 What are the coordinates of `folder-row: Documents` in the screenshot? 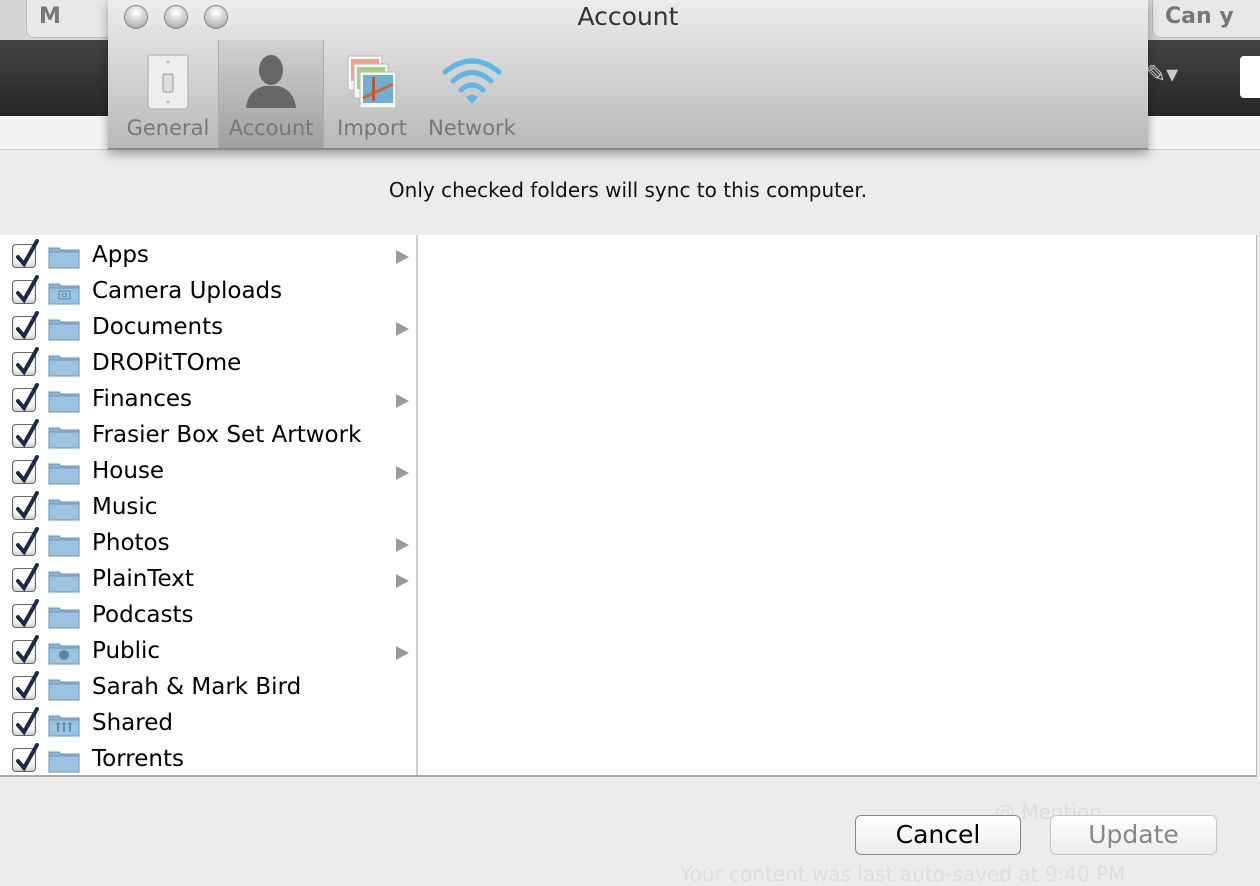 It's located at (208, 328).